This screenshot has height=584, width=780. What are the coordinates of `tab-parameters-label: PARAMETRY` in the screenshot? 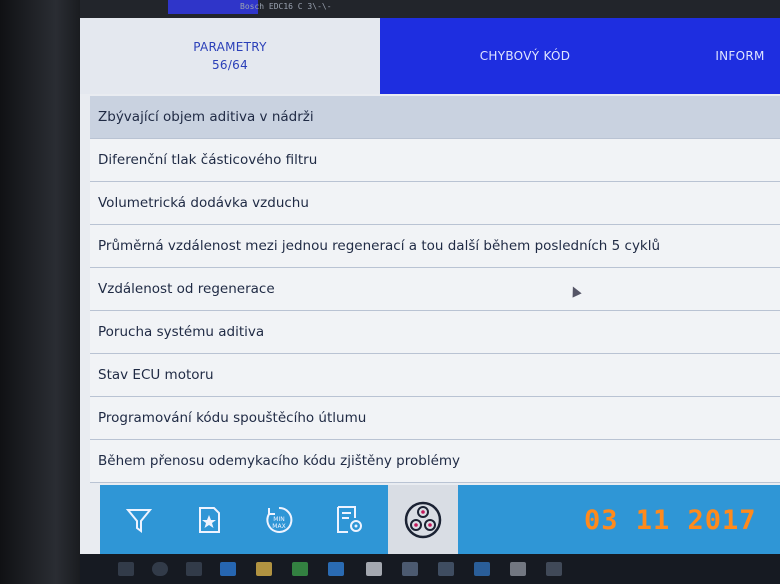 It's located at (230, 47).